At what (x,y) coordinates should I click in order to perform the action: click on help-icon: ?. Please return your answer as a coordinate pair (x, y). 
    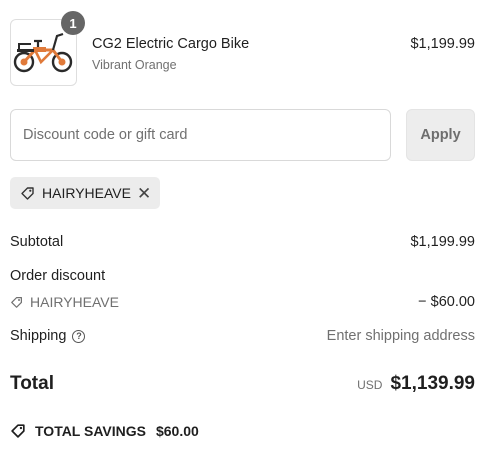
    Looking at the image, I should click on (79, 336).